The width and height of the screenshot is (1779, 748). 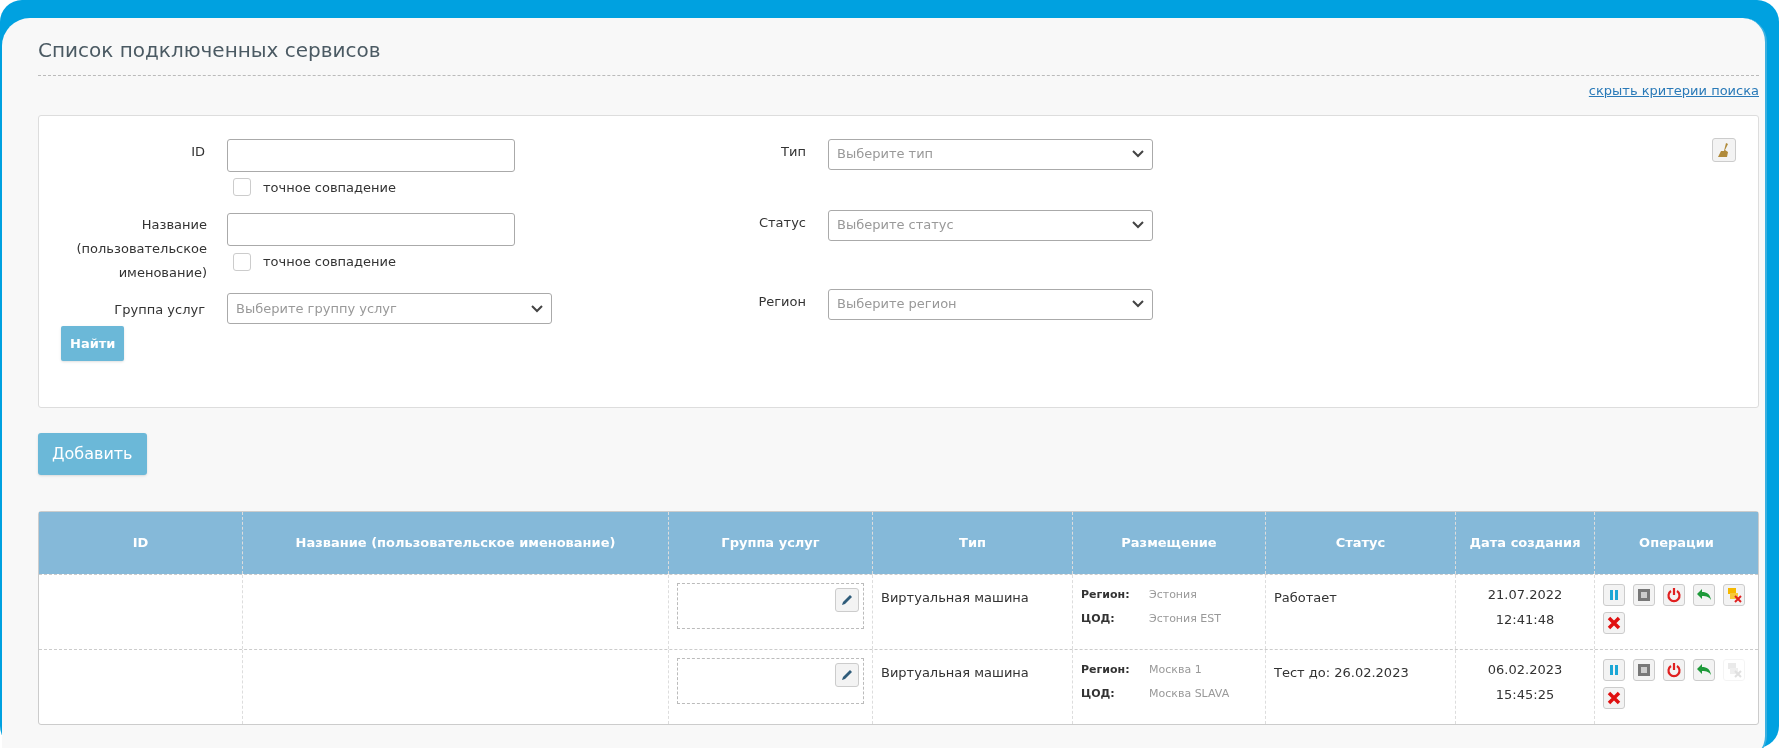 I want to click on search-button: Найти, so click(x=93, y=343).